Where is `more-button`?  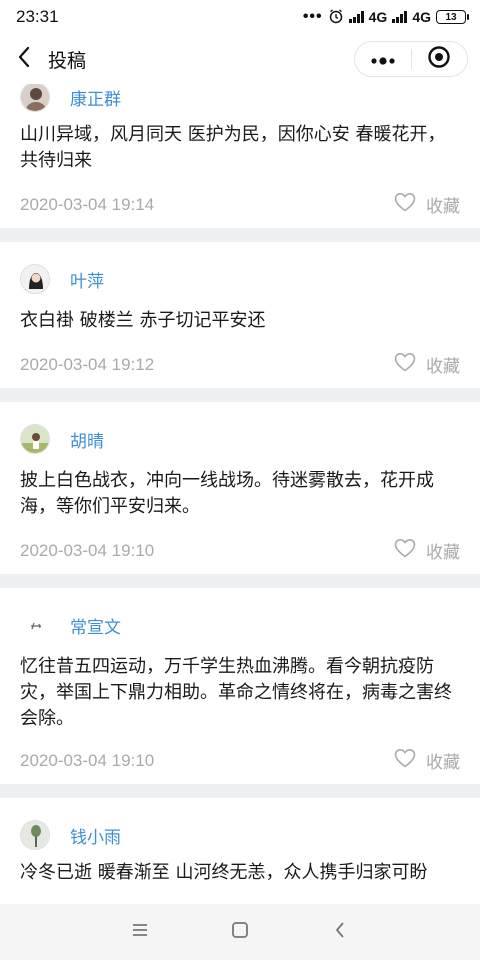 more-button is located at coordinates (383, 59).